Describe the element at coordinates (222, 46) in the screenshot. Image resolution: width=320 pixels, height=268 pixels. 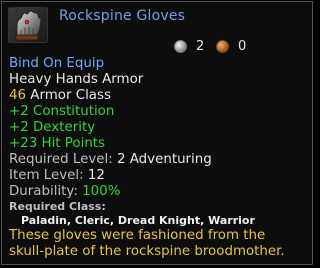
I see `copper-coin-icon` at that location.